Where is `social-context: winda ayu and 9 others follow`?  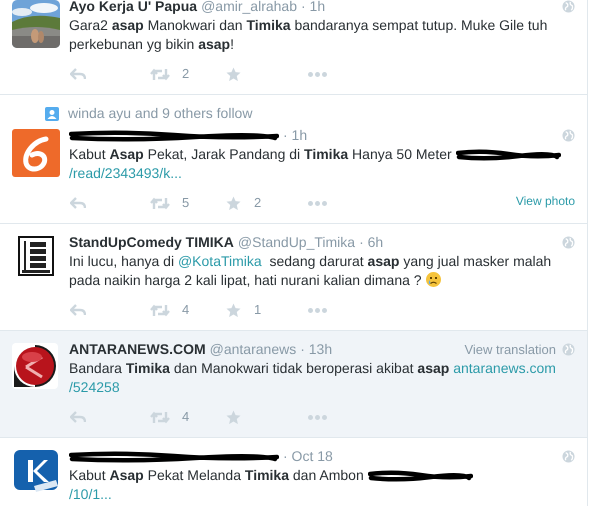 social-context: winda ayu and 9 others follow is located at coordinates (160, 113).